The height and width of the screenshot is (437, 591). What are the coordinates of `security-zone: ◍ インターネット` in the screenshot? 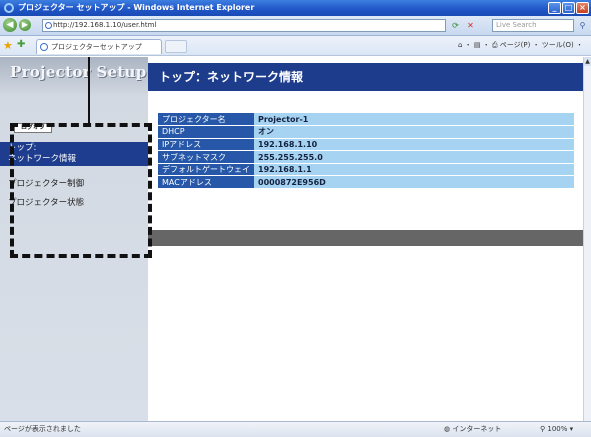 It's located at (472, 429).